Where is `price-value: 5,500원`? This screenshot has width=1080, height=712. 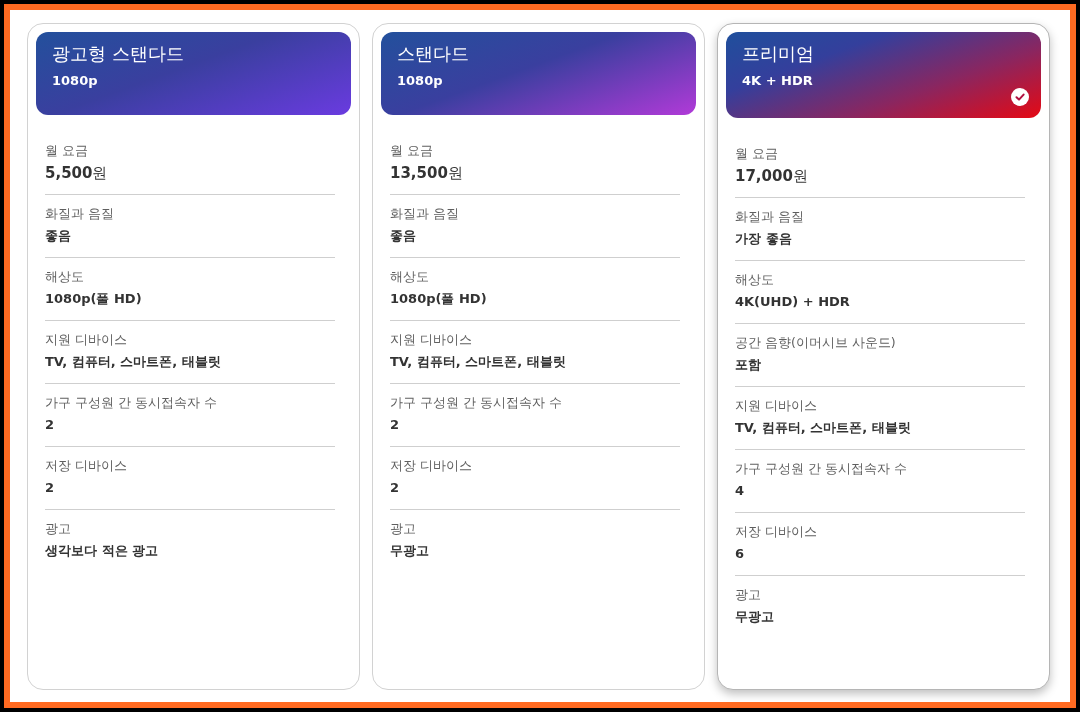
price-value: 5,500원 is located at coordinates (76, 173).